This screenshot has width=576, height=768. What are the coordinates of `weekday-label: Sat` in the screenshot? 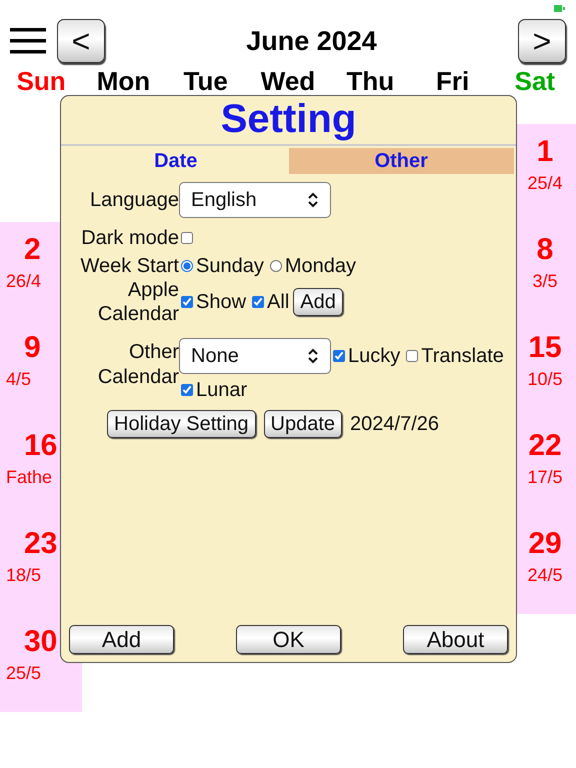 It's located at (535, 81).